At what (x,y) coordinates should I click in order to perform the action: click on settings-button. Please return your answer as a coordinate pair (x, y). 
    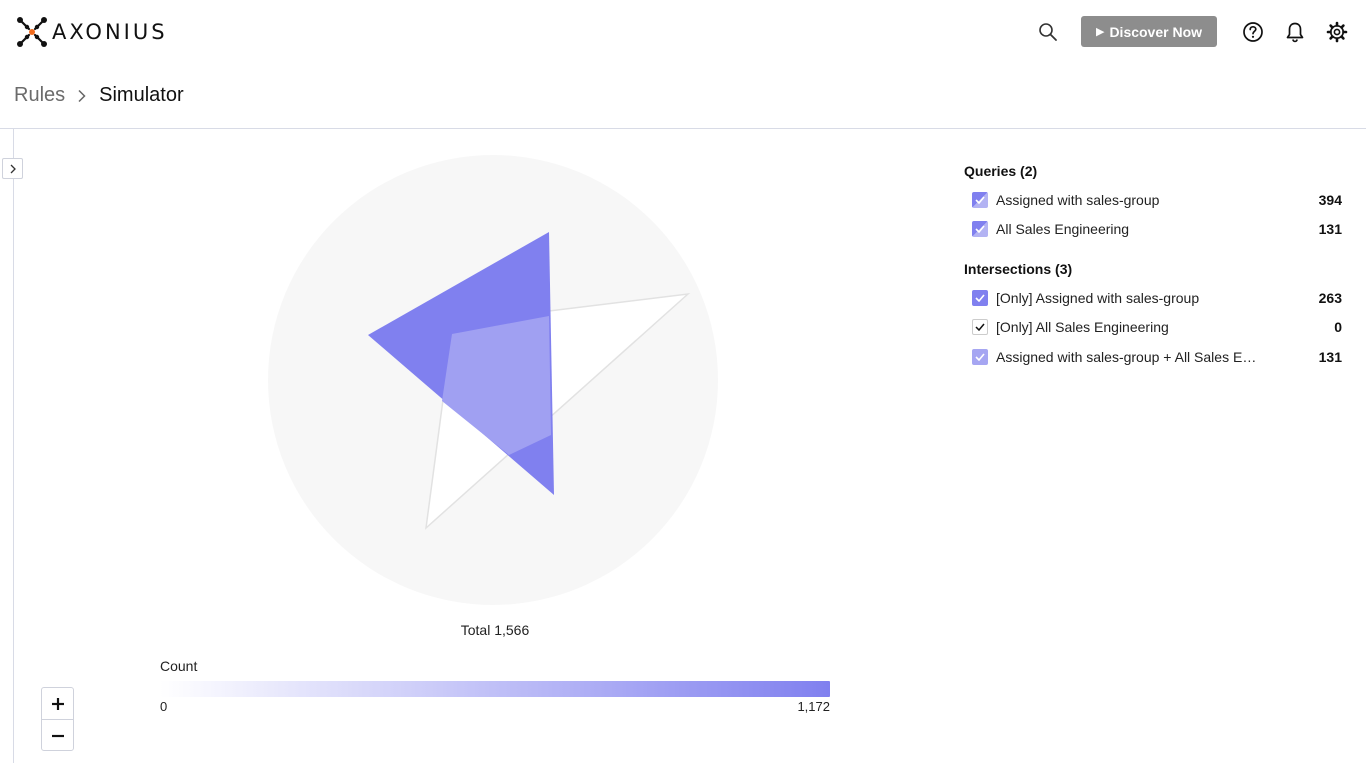
    Looking at the image, I should click on (1337, 32).